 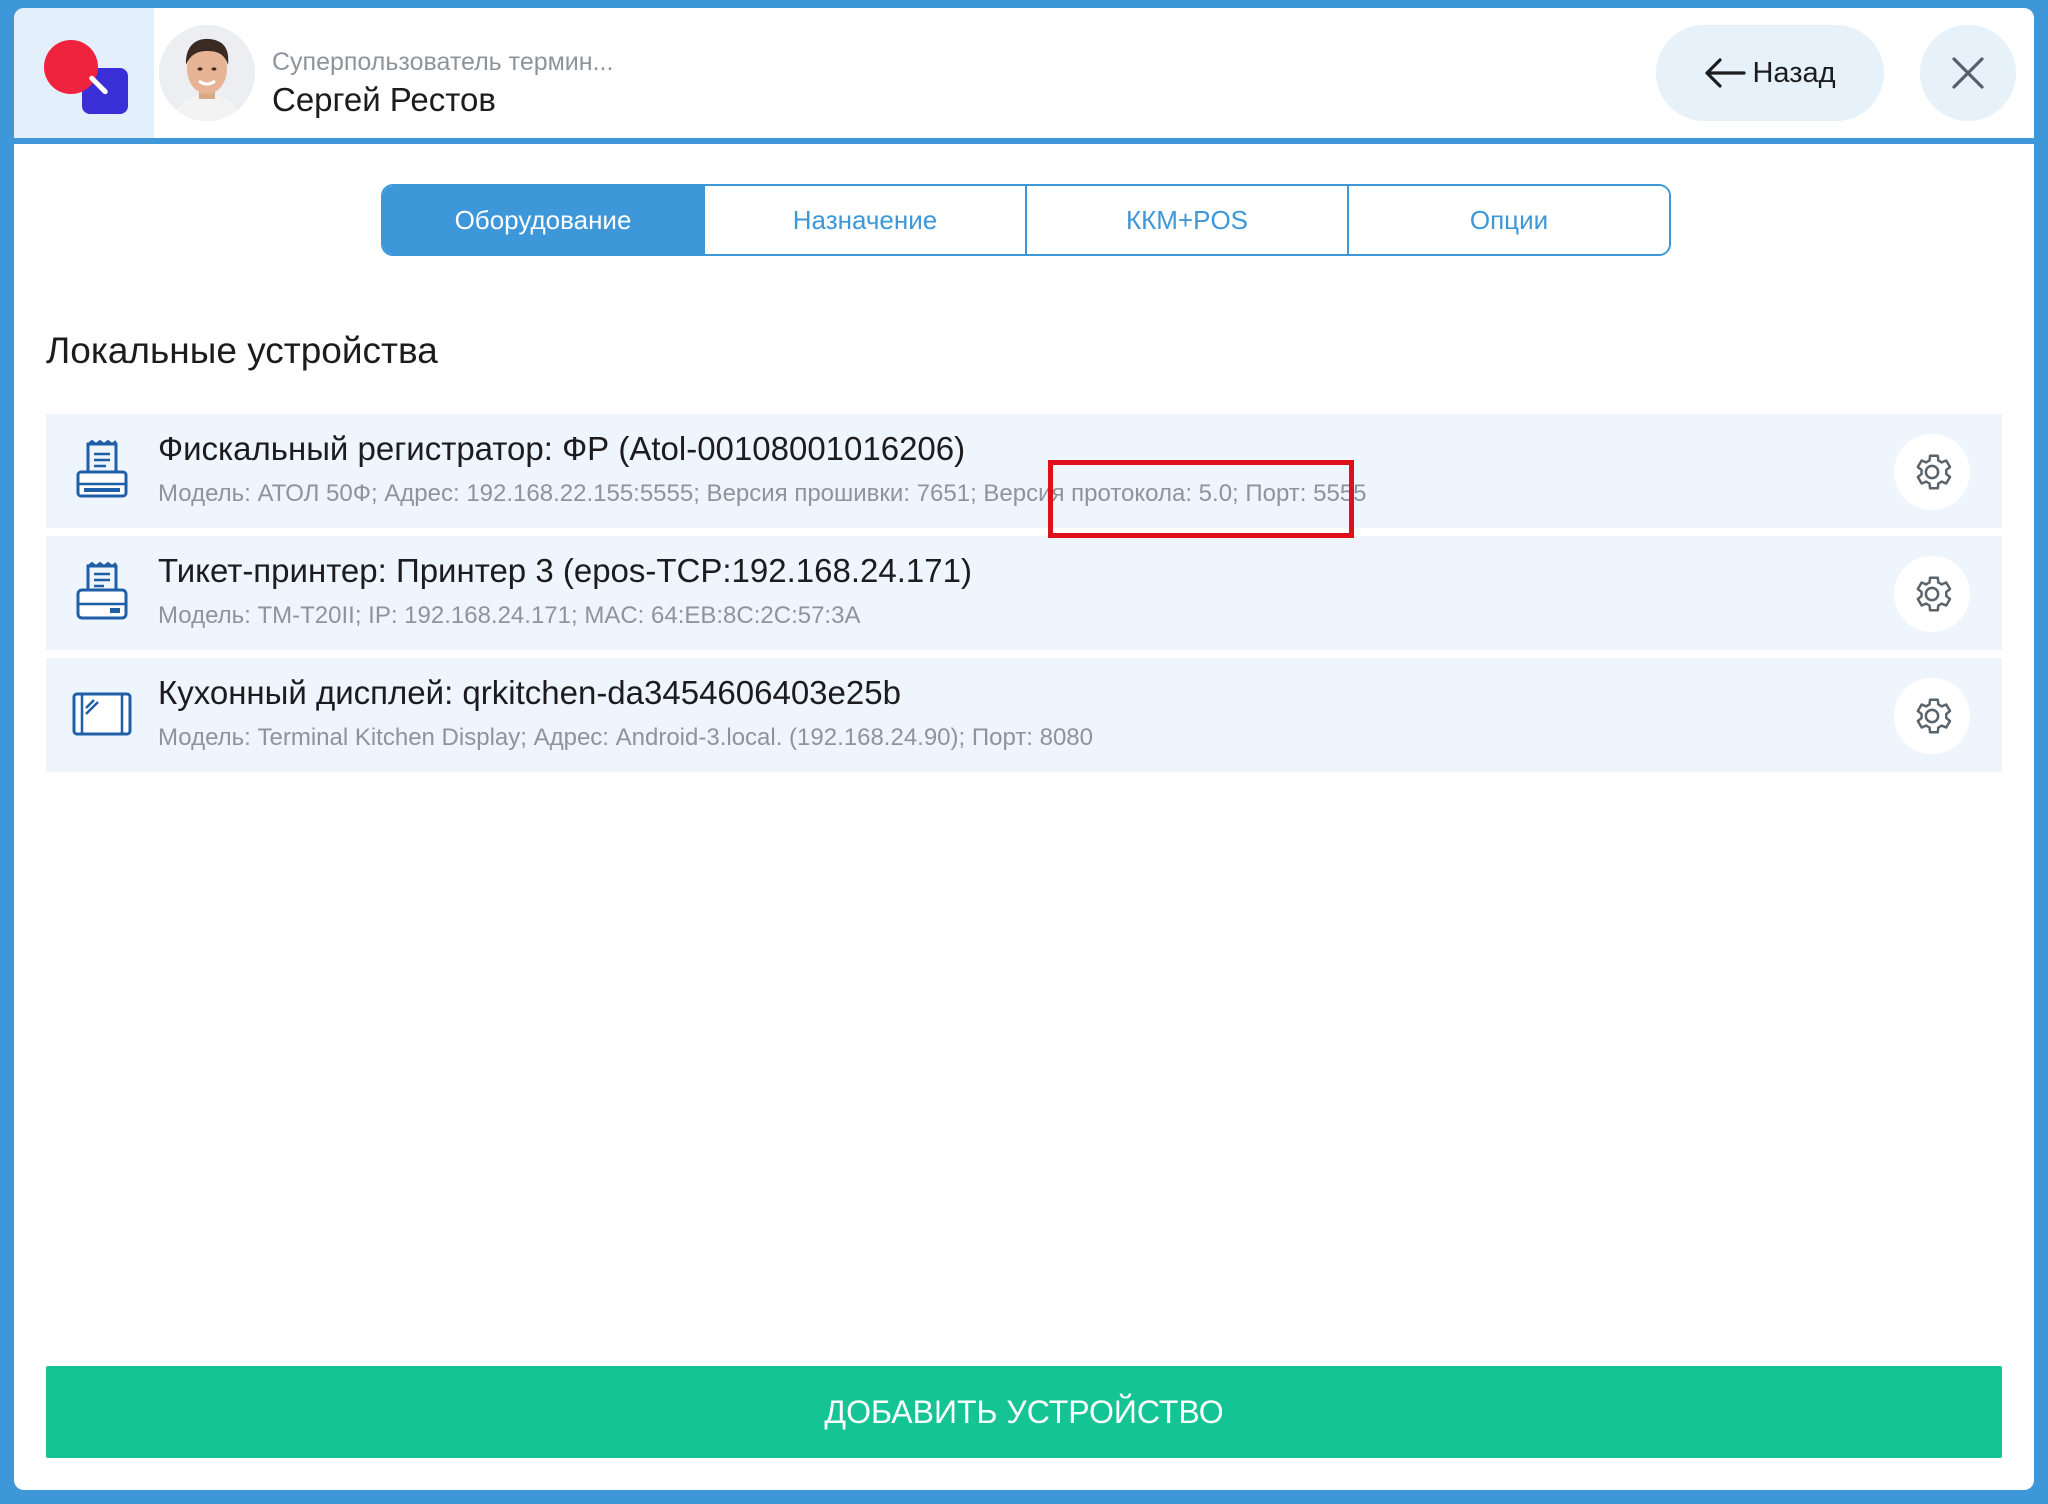 What do you see at coordinates (1794, 72) in the screenshot?
I see `back-button-label: Назад` at bounding box center [1794, 72].